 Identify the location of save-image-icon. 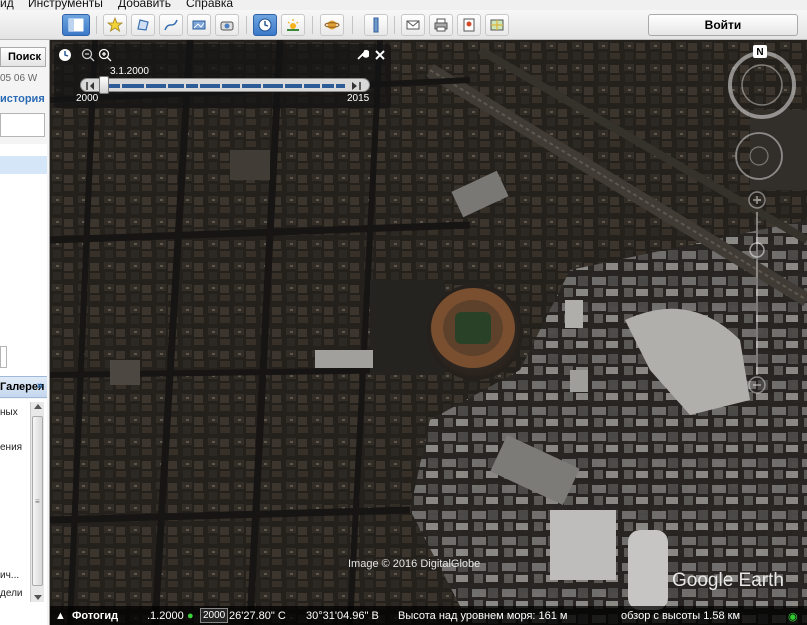
(469, 25).